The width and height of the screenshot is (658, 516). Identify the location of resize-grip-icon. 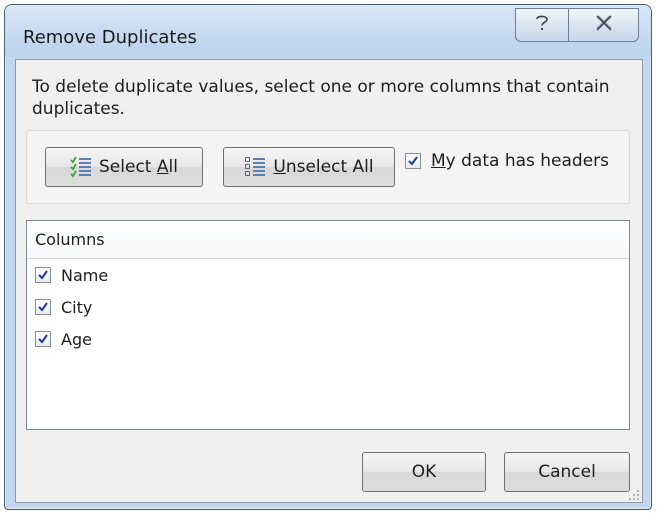
(633, 493).